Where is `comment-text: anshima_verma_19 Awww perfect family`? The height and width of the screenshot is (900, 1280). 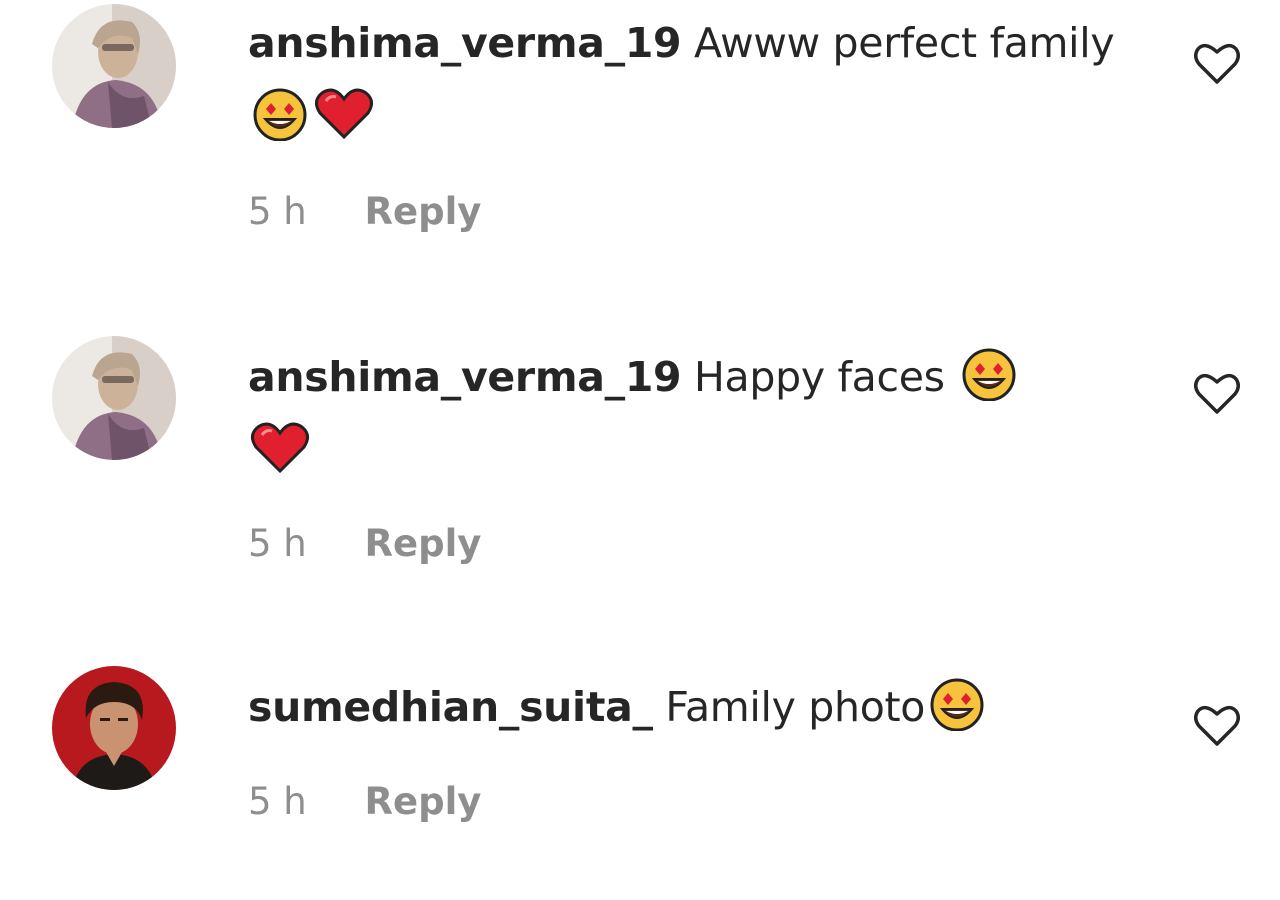 comment-text: anshima_verma_19 Awww perfect family is located at coordinates (688, 80).